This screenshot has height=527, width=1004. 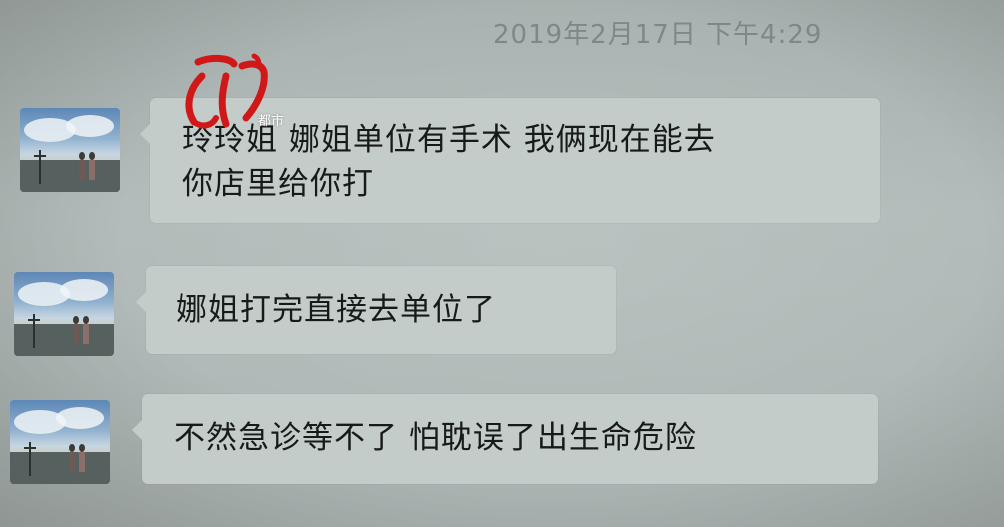 I want to click on message-bubble: 不然急诊等不了 怕耽误了出生命危险, so click(x=505, y=439).